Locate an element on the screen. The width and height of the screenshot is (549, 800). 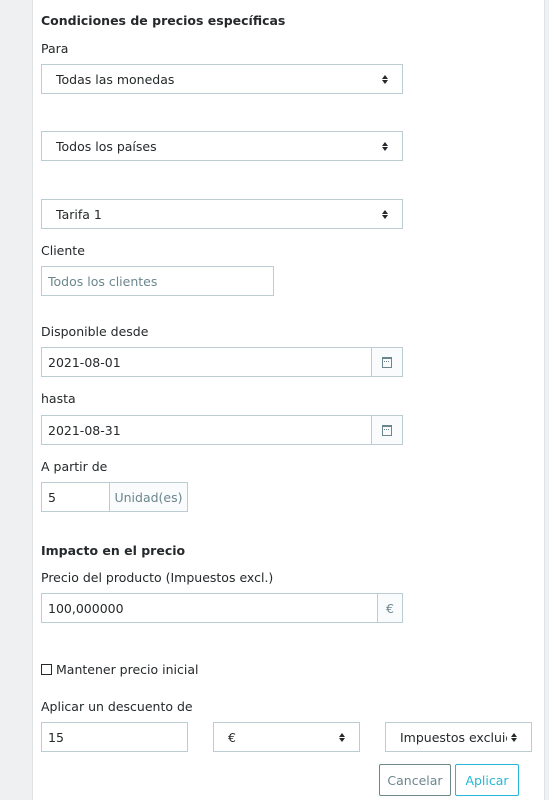
keep-price-checkbox-row: Mantener precio inicial is located at coordinates (120, 669).